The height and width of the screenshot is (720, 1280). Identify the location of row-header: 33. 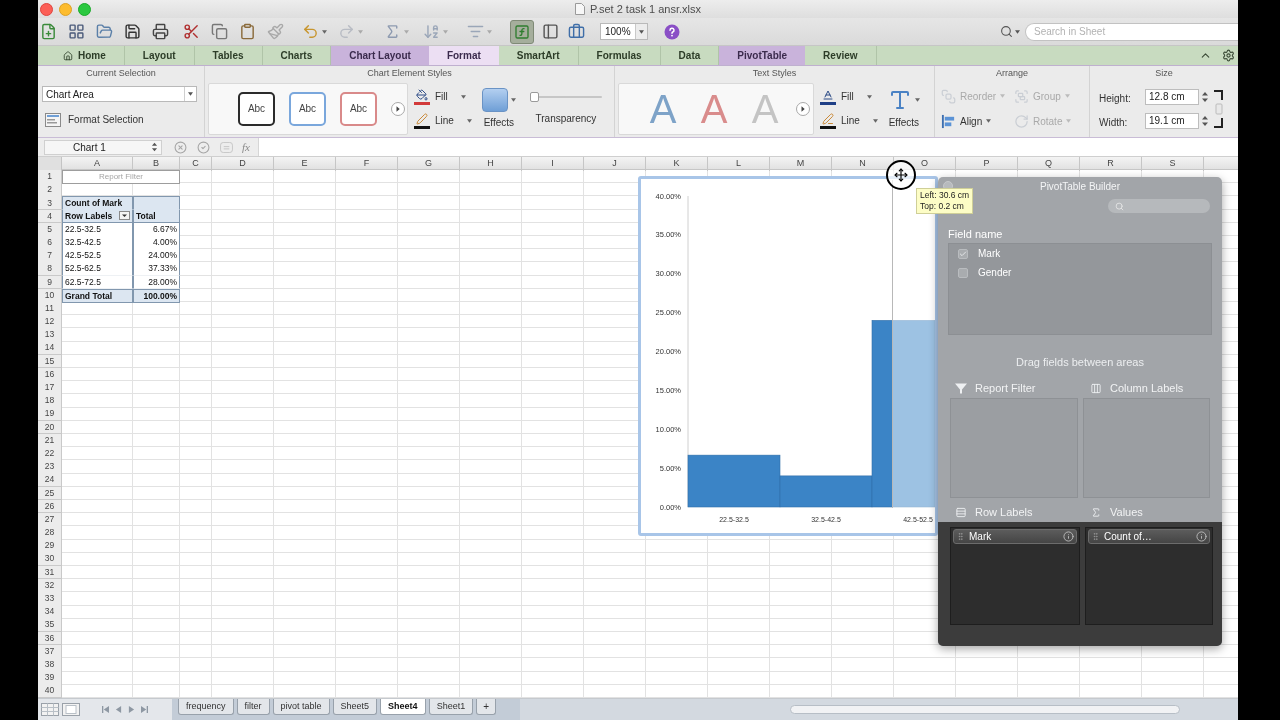
(50, 599).